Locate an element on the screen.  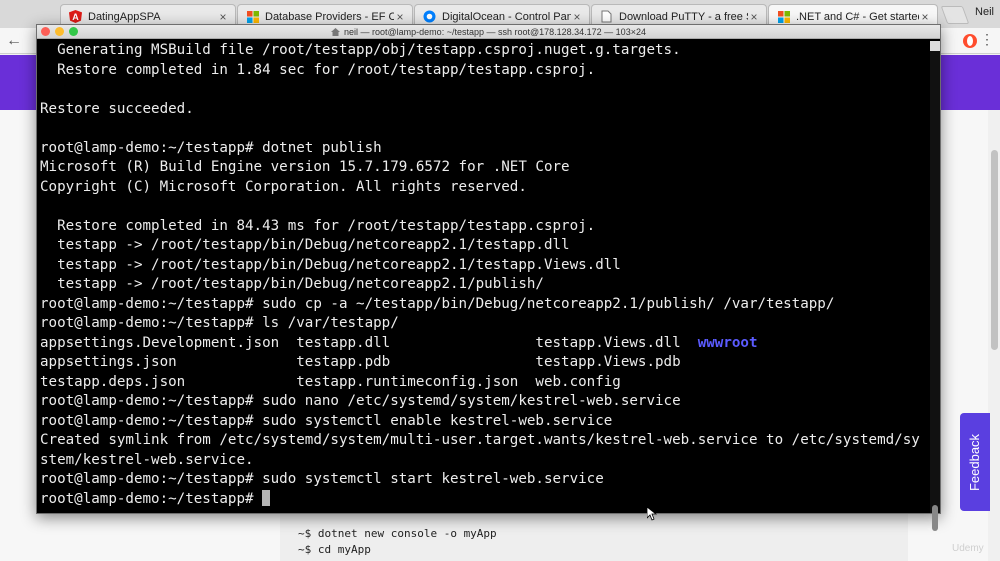
code-line: ~$ cd myApp is located at coordinates (334, 549).